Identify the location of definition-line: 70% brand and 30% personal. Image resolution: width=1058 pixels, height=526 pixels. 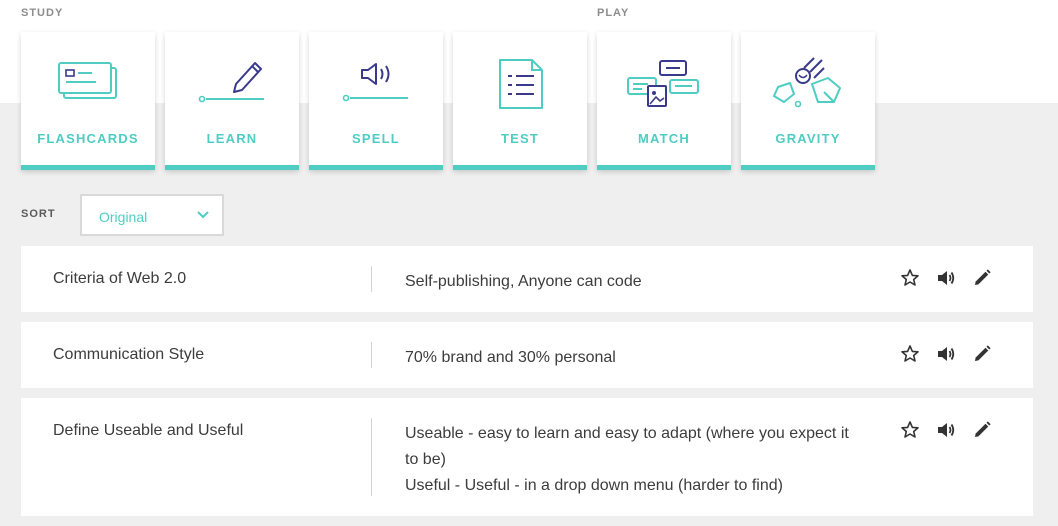
(510, 357).